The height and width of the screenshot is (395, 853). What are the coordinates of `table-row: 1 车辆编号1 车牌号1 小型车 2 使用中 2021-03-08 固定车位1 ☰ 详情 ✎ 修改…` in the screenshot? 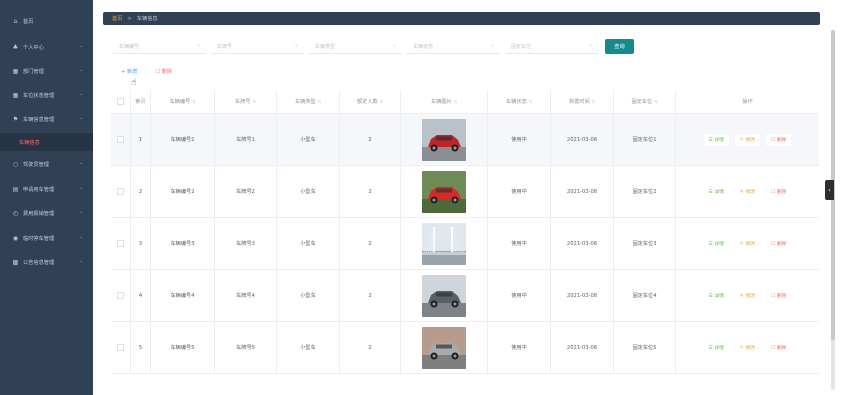 It's located at (465, 140).